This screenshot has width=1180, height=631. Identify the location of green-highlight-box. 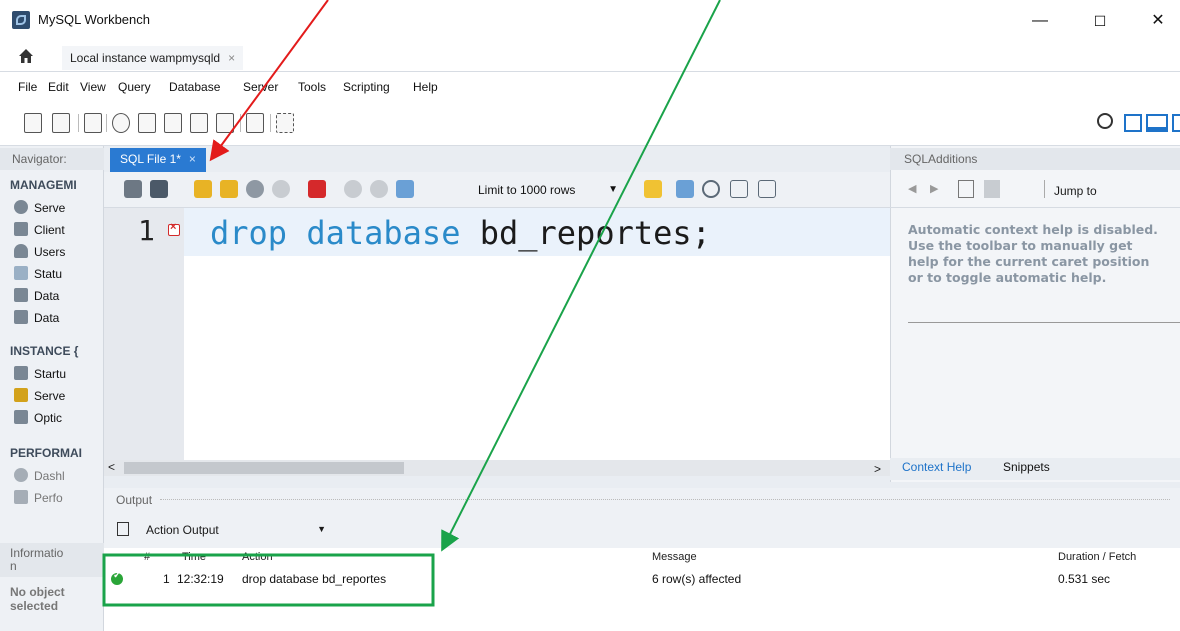
(268, 580).